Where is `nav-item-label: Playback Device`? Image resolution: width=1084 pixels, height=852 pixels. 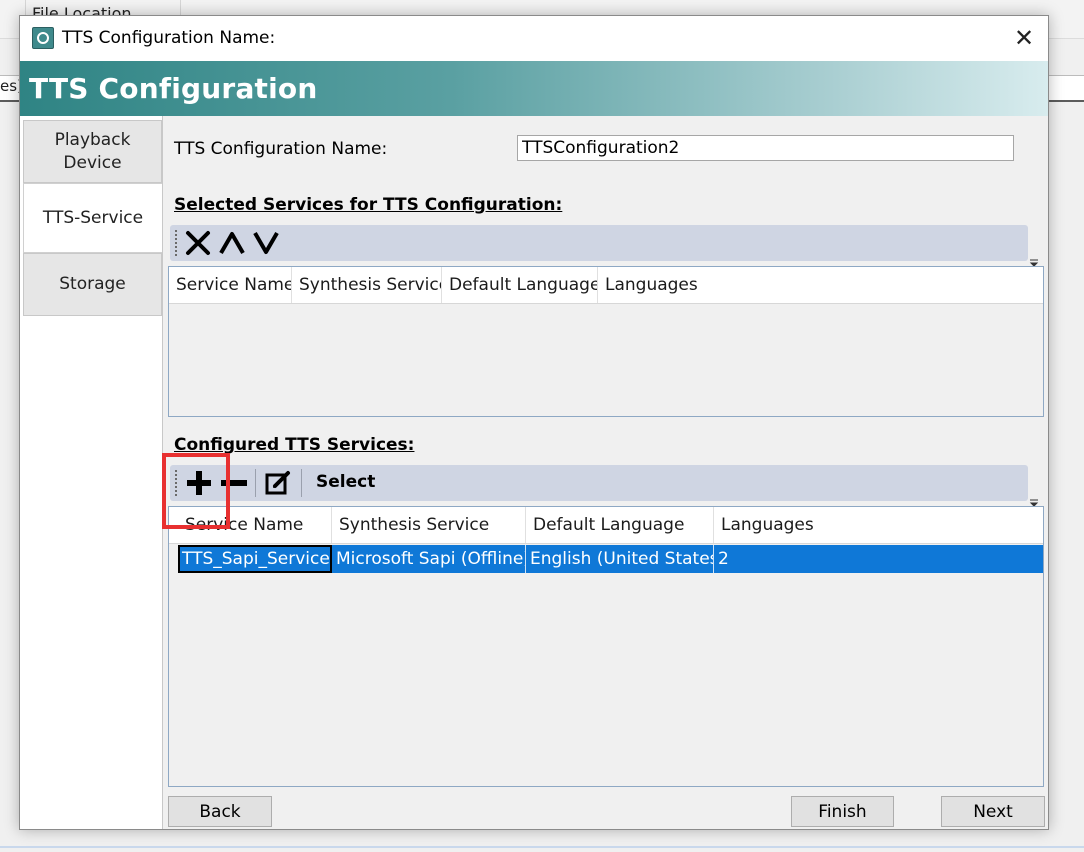 nav-item-label: Playback Device is located at coordinates (92, 151).